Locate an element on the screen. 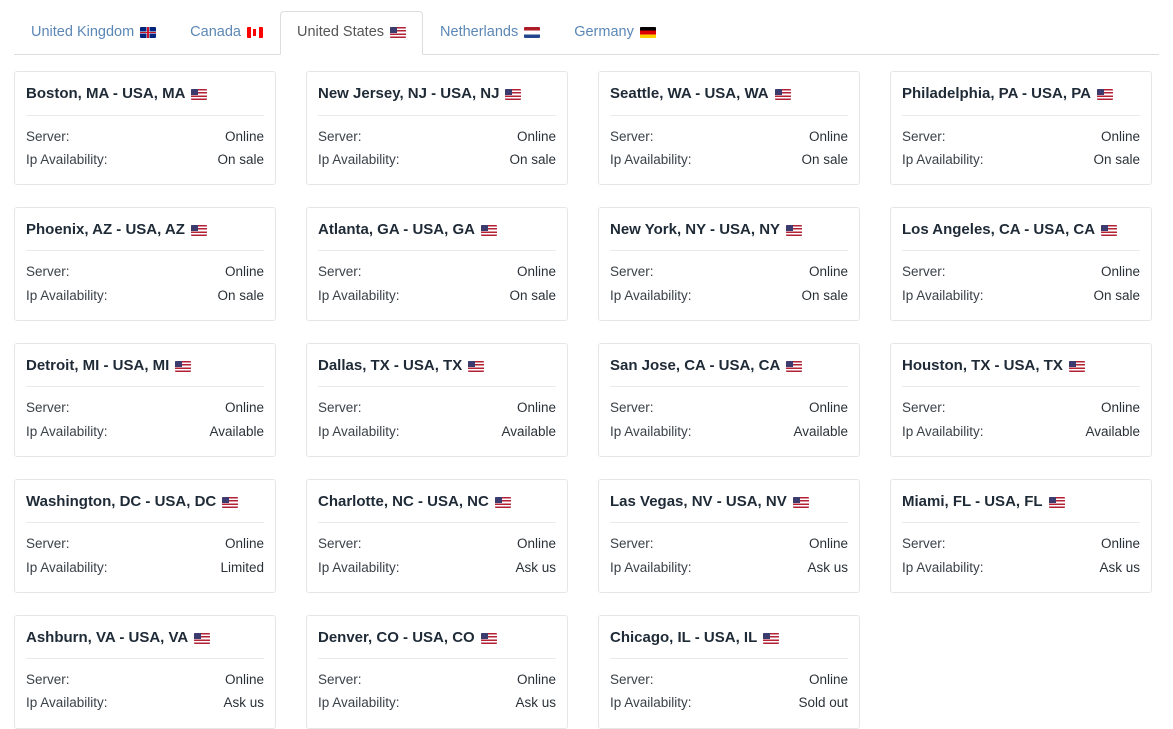 This screenshot has width=1173, height=729. location-name: Ashburn, VA - USA, VA is located at coordinates (107, 637).